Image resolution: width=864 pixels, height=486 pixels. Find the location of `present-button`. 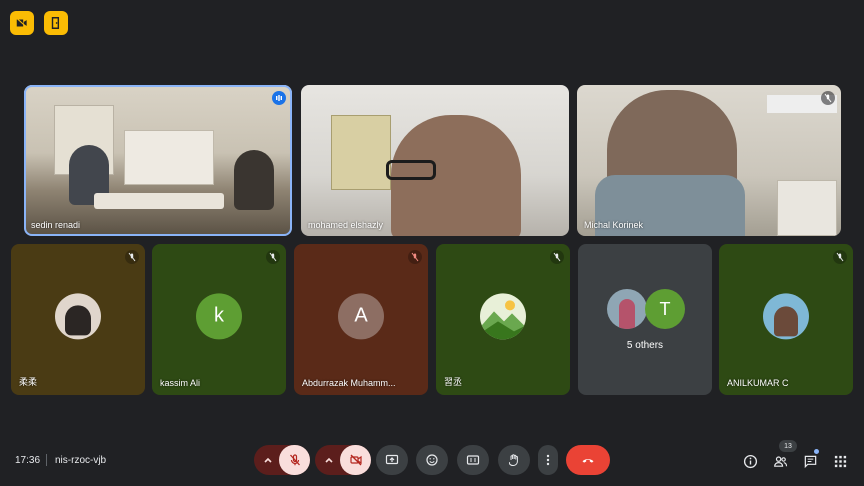

present-button is located at coordinates (392, 460).